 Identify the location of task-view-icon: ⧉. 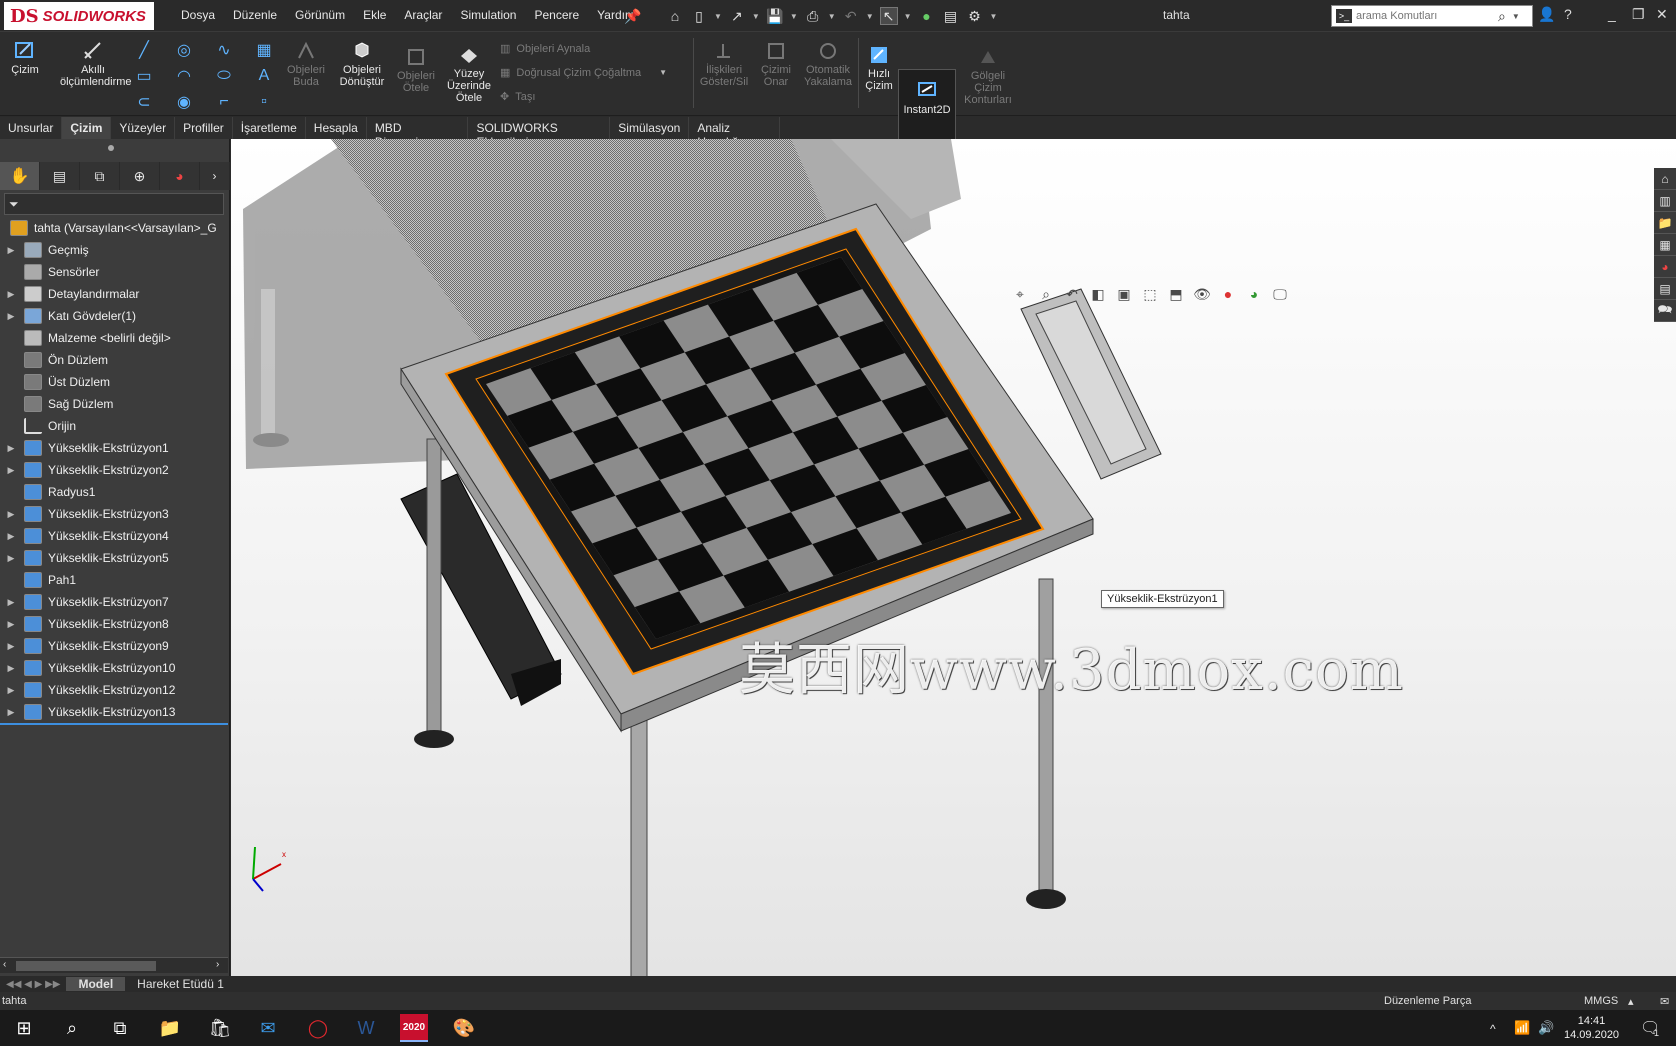
(120, 1028).